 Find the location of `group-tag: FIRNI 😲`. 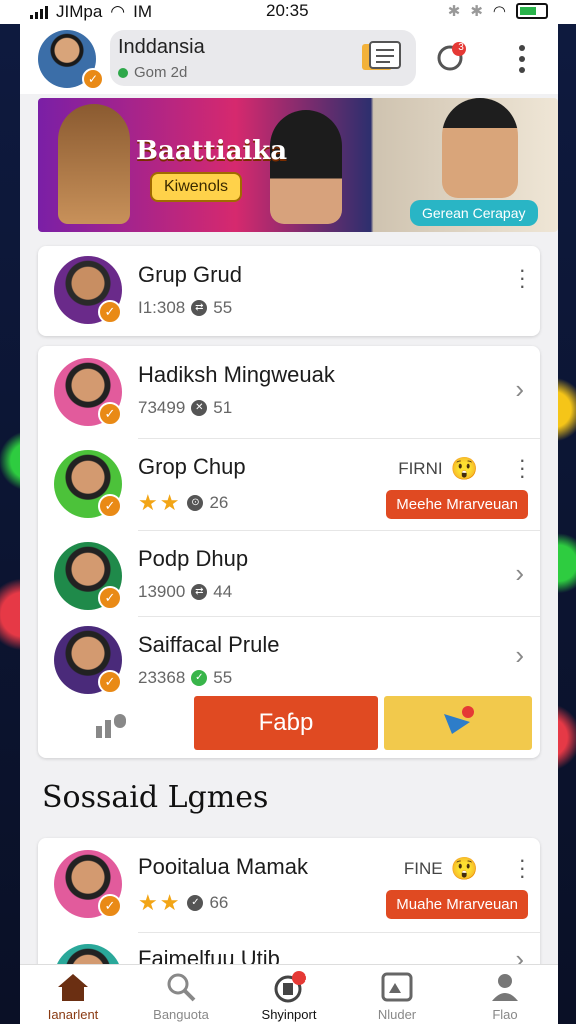

group-tag: FIRNI 😲 is located at coordinates (438, 469).